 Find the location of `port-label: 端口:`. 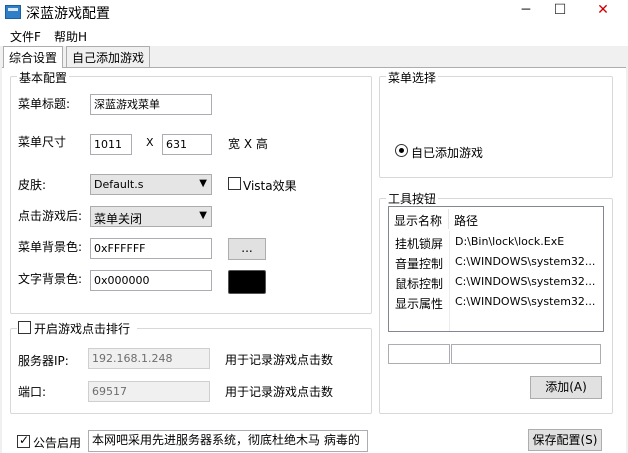

port-label: 端口: is located at coordinates (32, 392).